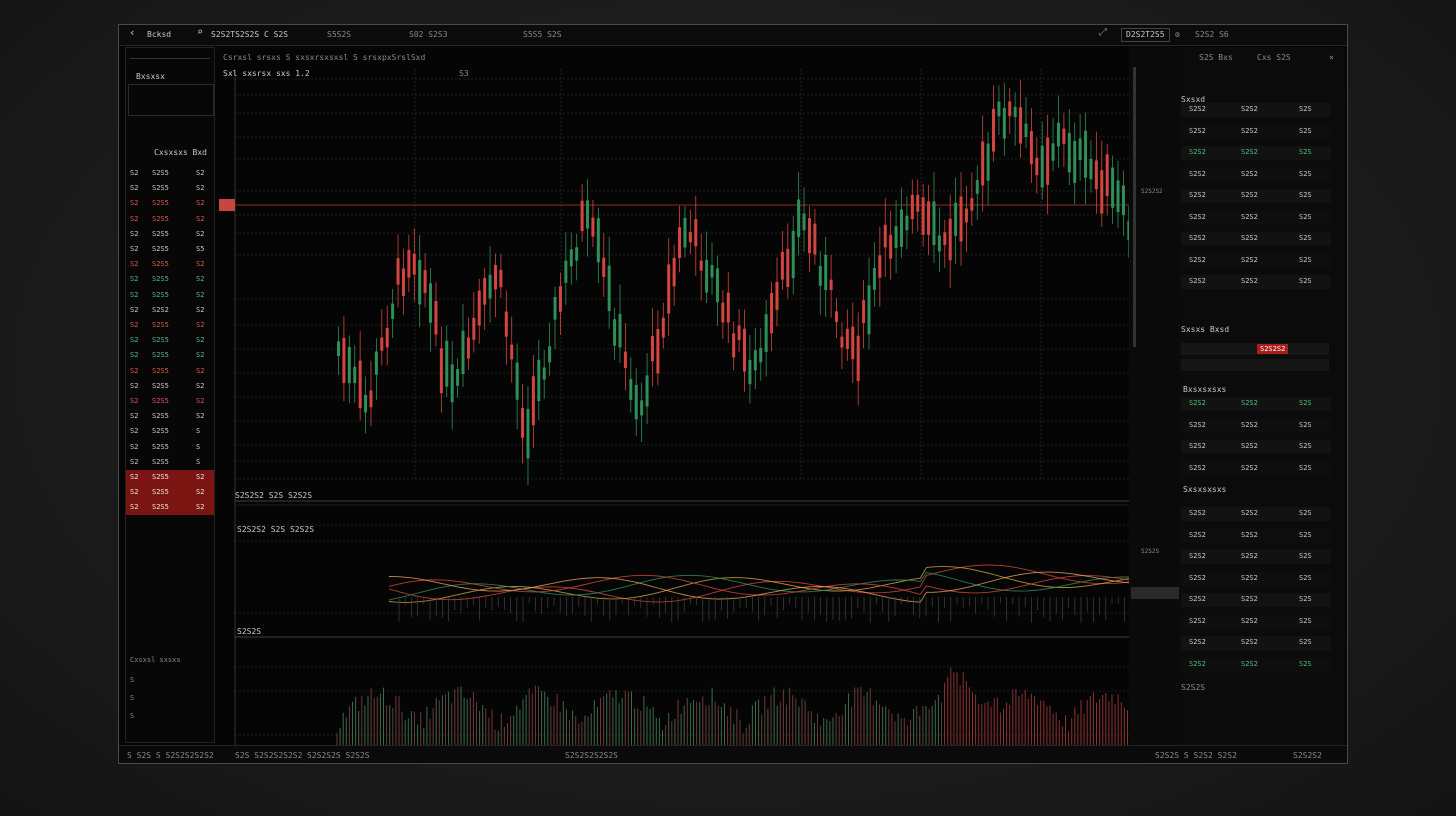 This screenshot has width=1456, height=816. What do you see at coordinates (170, 310) in the screenshot?
I see `watchlist-row: S2 S2S2 S2` at bounding box center [170, 310].